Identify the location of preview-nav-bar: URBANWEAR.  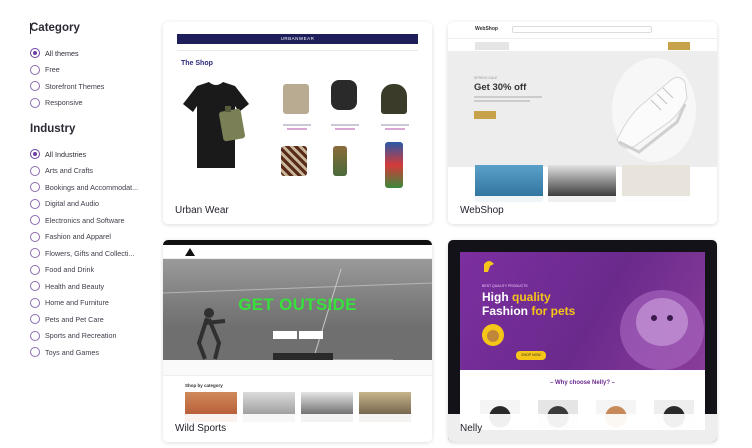
(297, 39).